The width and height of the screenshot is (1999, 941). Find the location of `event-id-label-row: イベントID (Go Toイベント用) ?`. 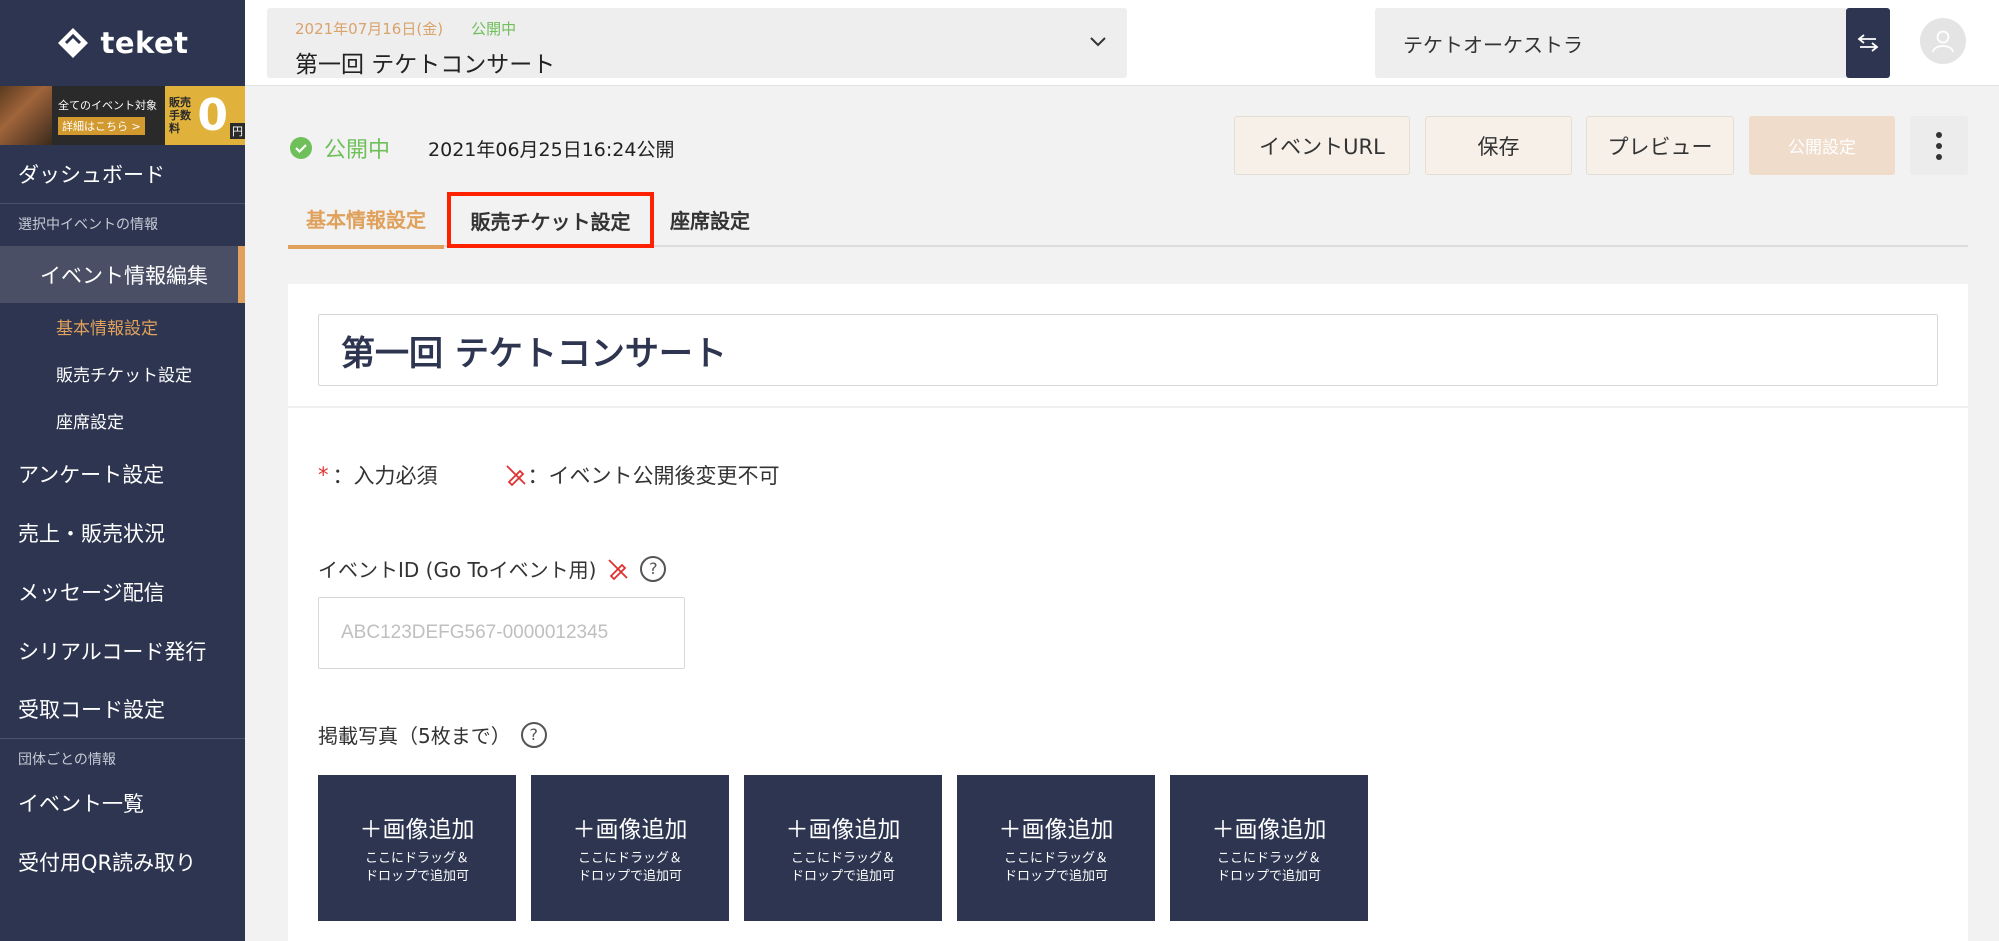

event-id-label-row: イベントID (Go Toイベント用) ? is located at coordinates (492, 568).